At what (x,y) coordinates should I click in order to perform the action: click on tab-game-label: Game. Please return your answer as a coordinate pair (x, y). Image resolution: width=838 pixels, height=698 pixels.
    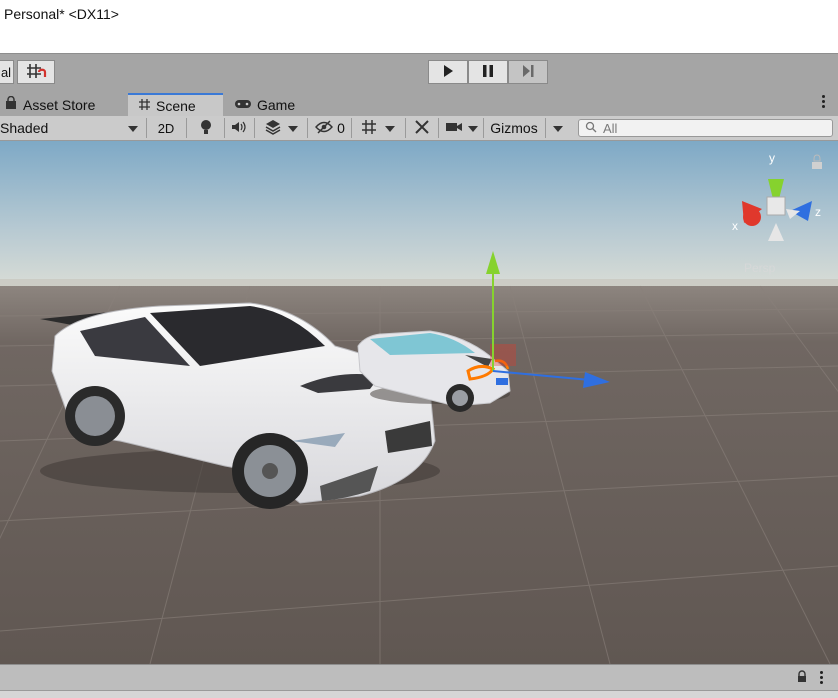
    Looking at the image, I should click on (276, 104).